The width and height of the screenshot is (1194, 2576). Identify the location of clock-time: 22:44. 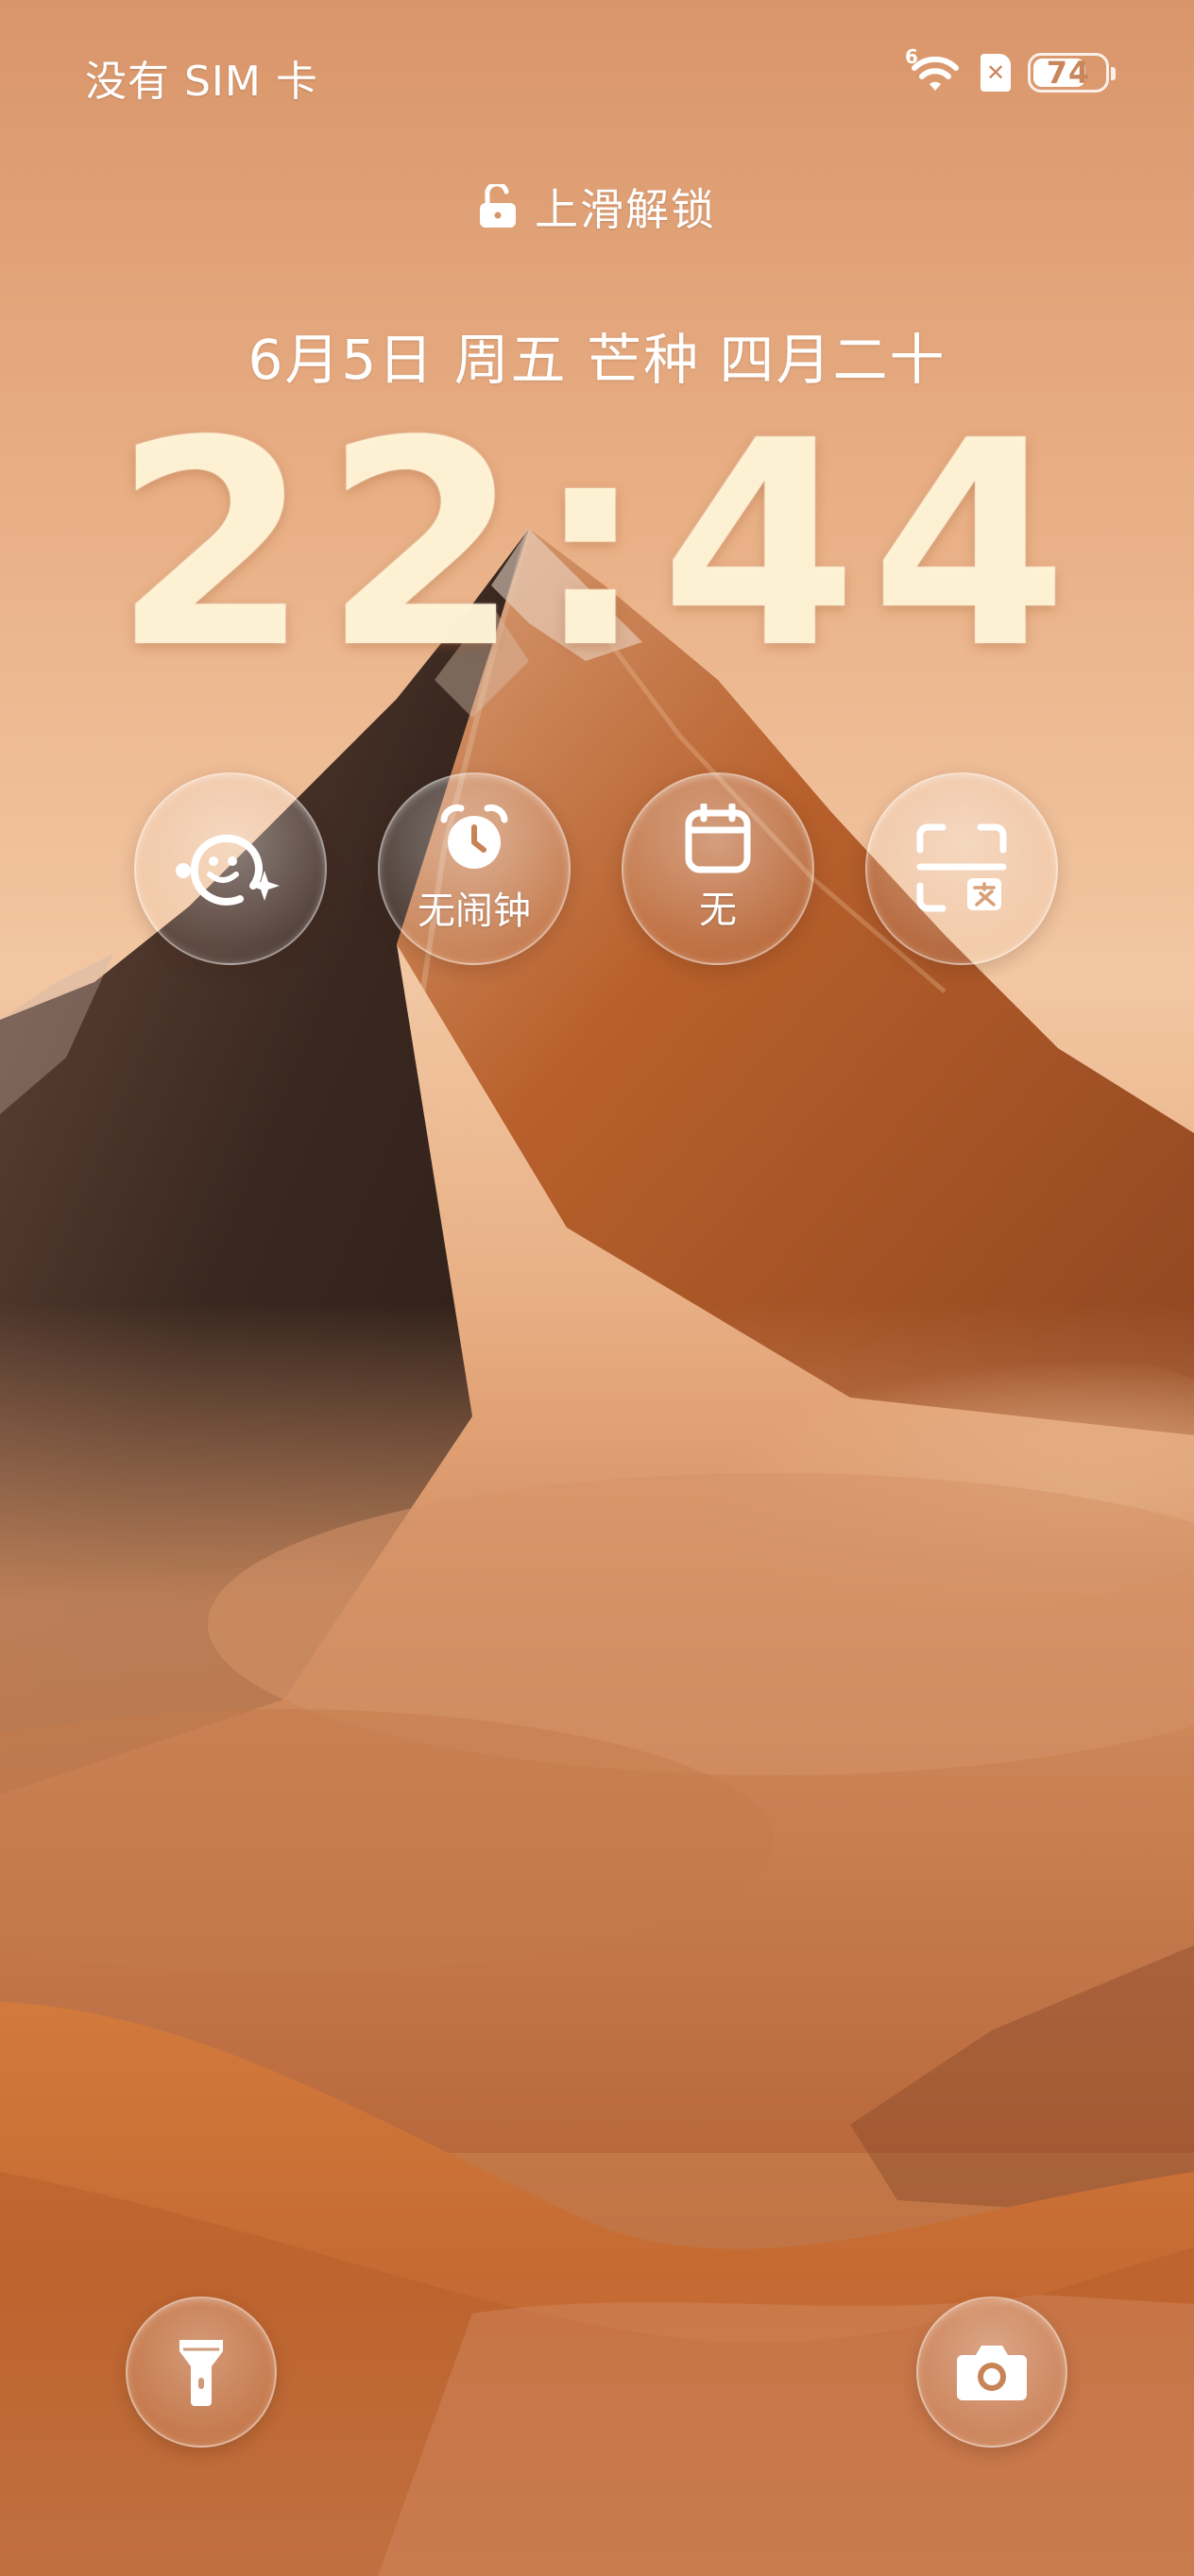
(597, 545).